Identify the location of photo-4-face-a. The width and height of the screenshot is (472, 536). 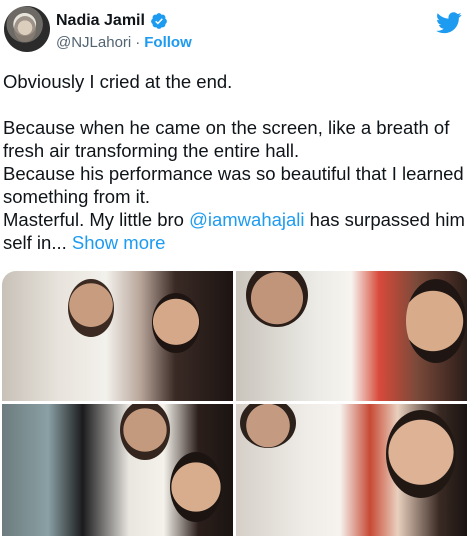
(268, 426).